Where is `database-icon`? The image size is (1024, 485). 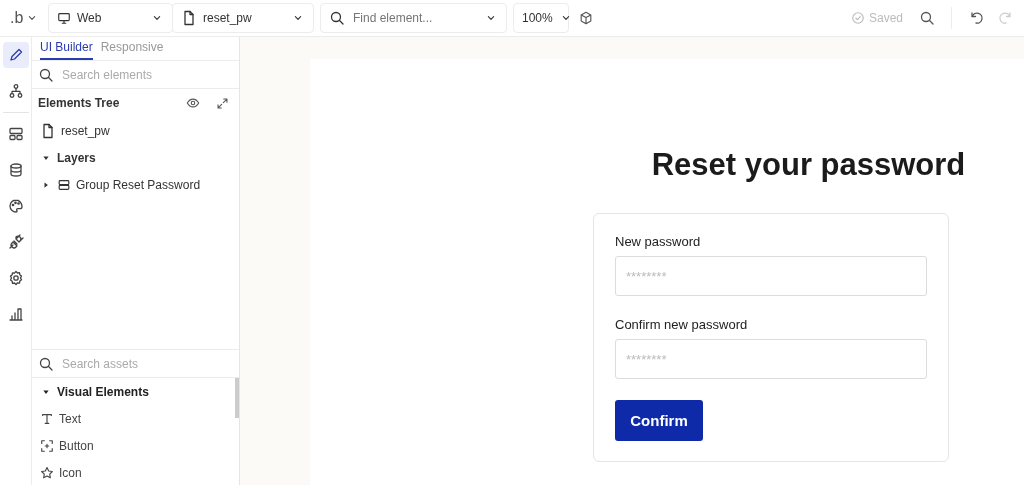 database-icon is located at coordinates (15, 170).